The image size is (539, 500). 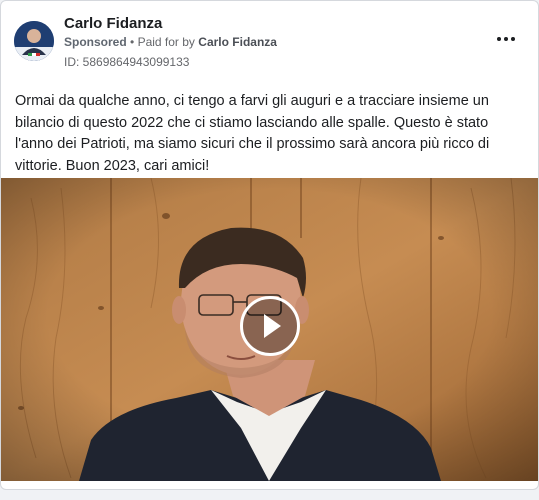 I want to click on avatar-image, so click(x=34, y=41).